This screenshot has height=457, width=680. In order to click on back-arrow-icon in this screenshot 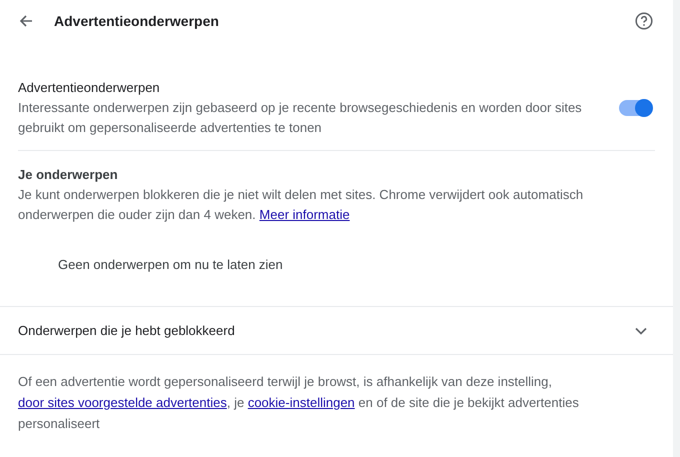, I will do `click(26, 21)`.